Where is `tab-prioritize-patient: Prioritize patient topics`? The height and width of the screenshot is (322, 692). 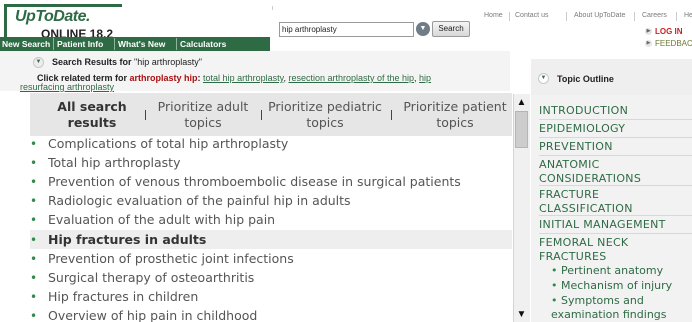
tab-prioritize-patient: Prioritize patient topics is located at coordinates (455, 115).